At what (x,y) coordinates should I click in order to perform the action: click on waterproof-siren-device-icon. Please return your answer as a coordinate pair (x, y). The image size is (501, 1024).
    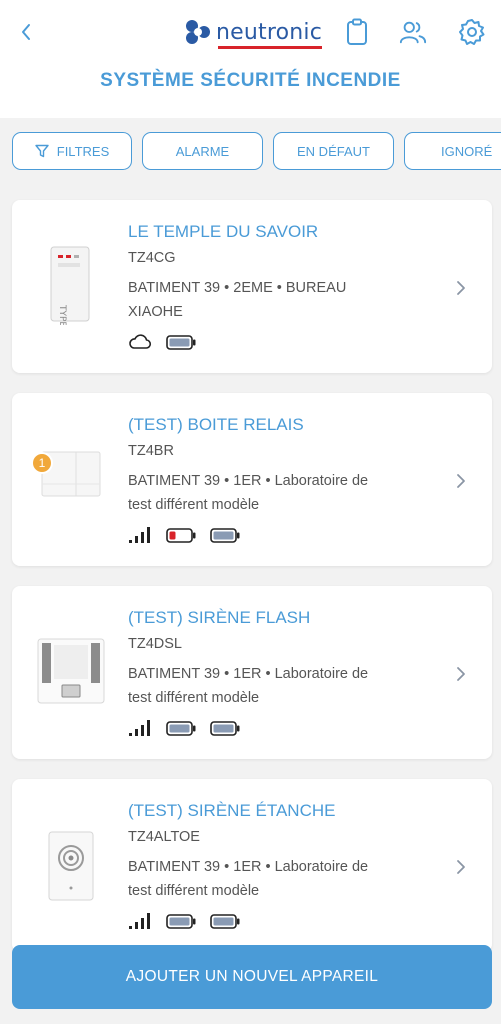
    Looking at the image, I should click on (71, 866).